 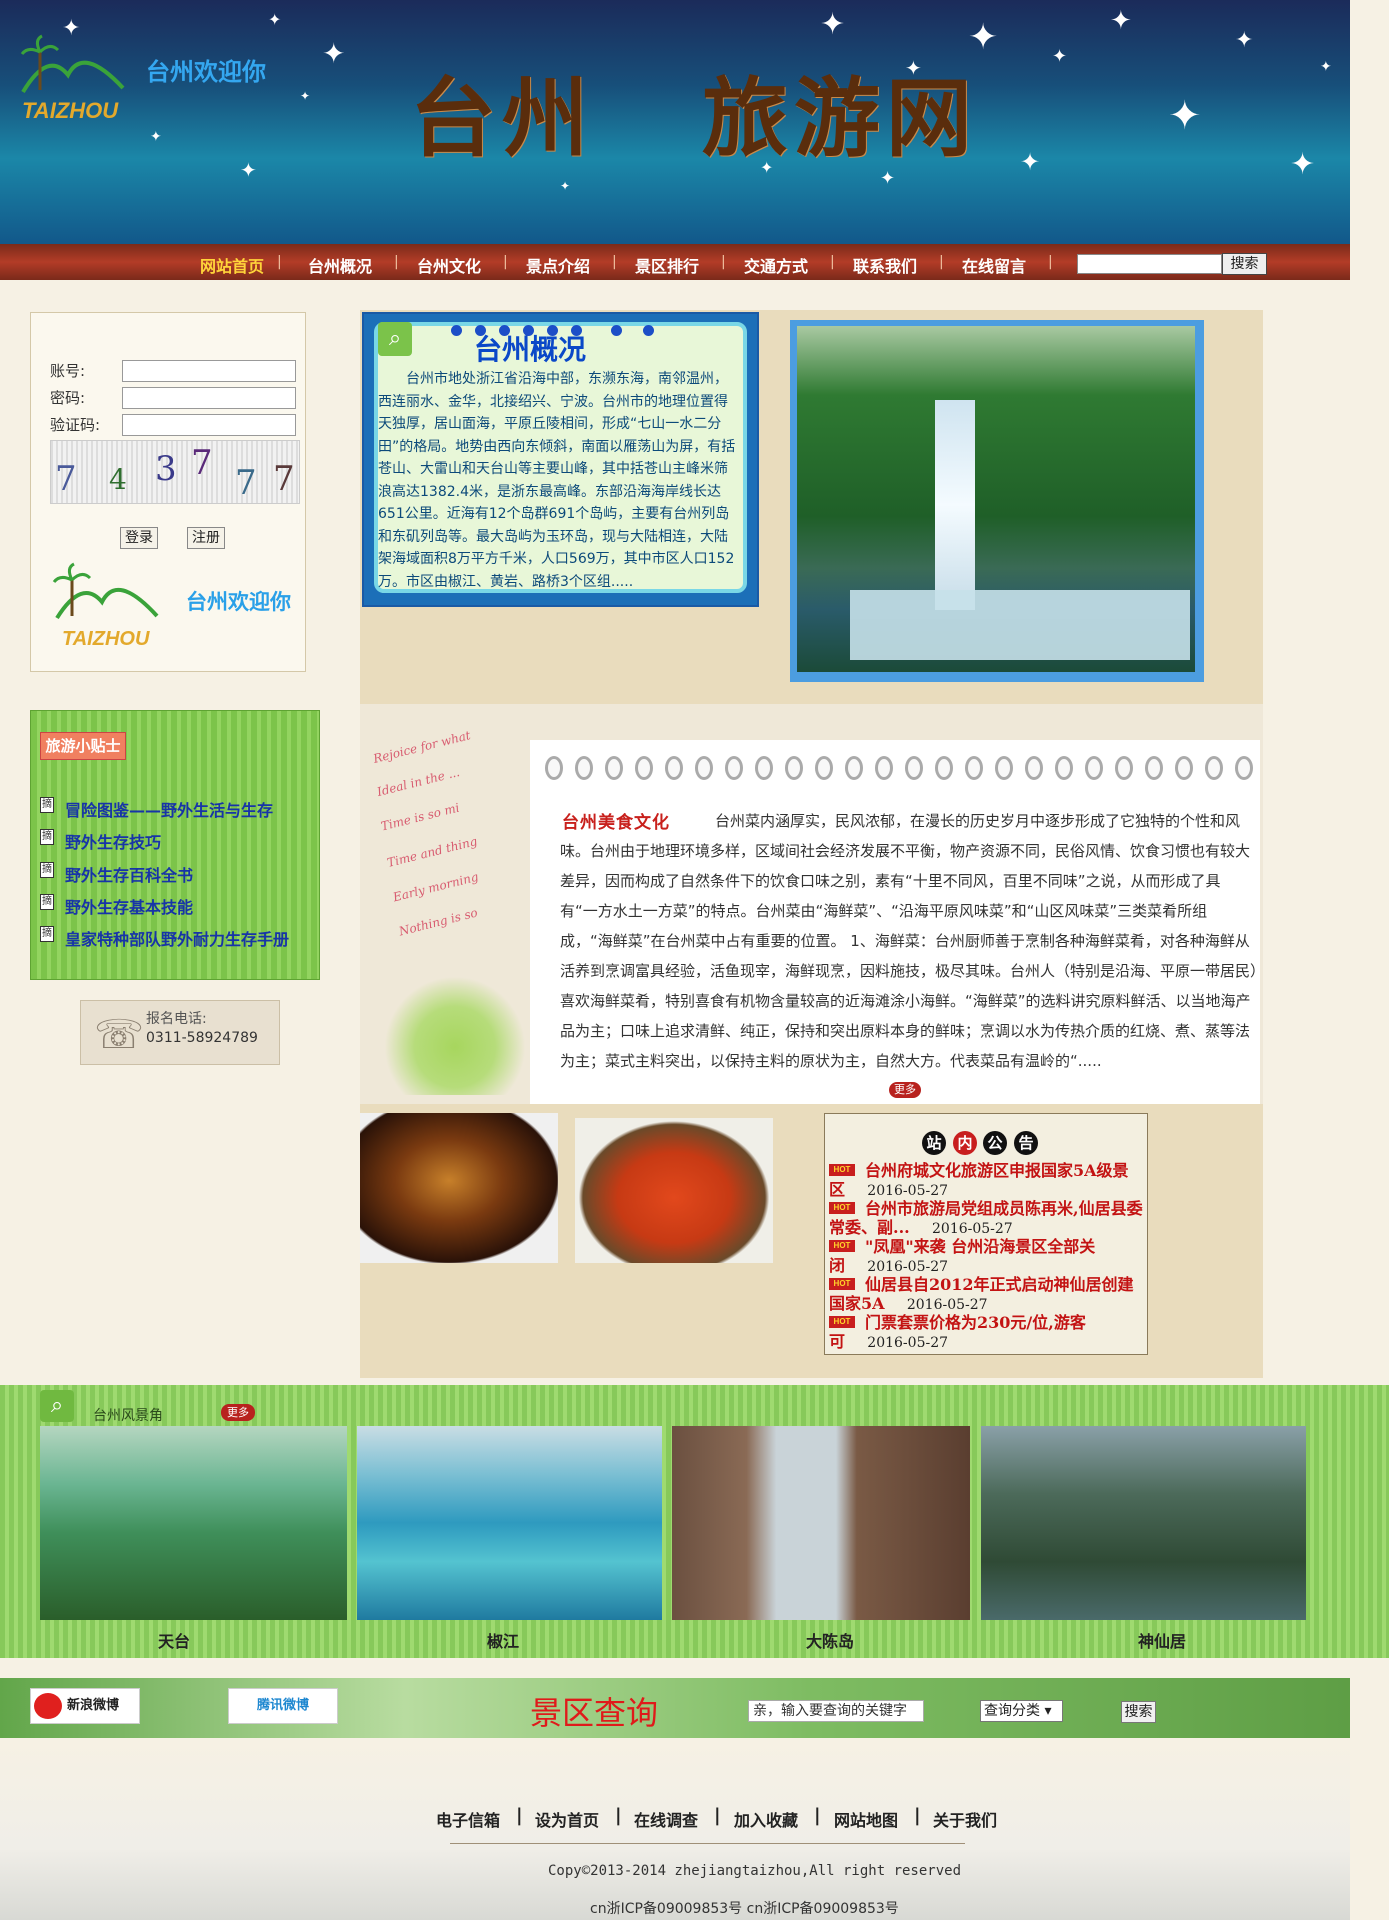 I want to click on footer-link-sitemap: 网站地图, so click(x=866, y=1819).